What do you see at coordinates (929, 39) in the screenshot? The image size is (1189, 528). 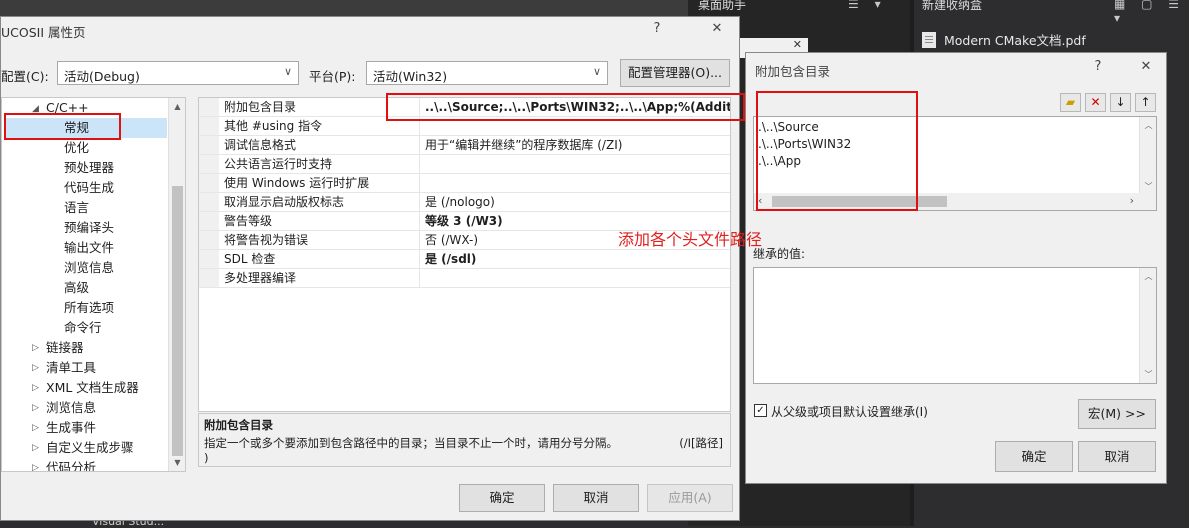 I see `document-icon` at bounding box center [929, 39].